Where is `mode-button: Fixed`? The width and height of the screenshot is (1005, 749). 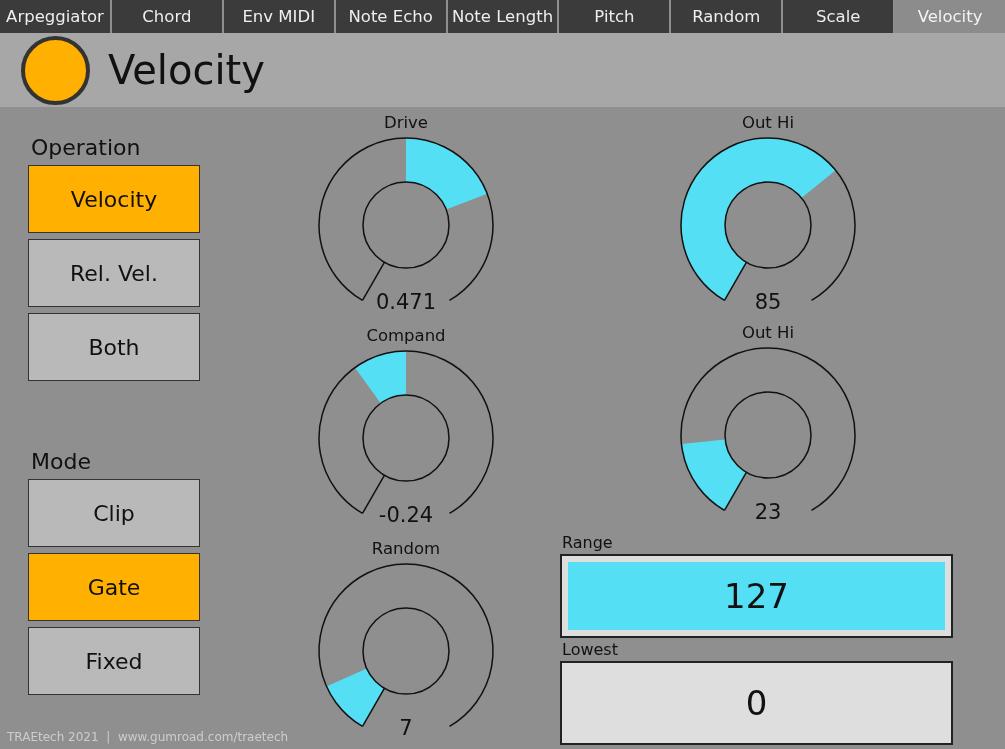 mode-button: Fixed is located at coordinates (114, 661).